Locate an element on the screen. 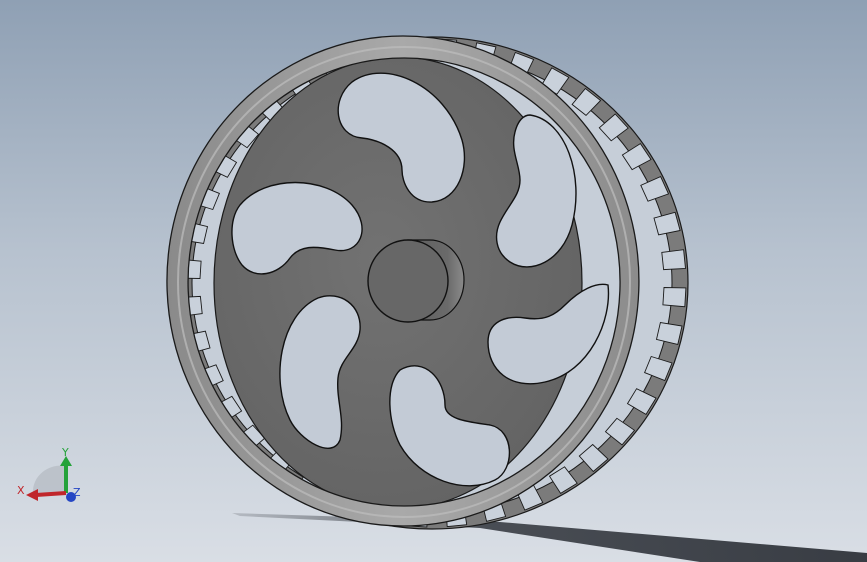 The width and height of the screenshot is (867, 562). triad-plane-shade is located at coordinates (49, 479).